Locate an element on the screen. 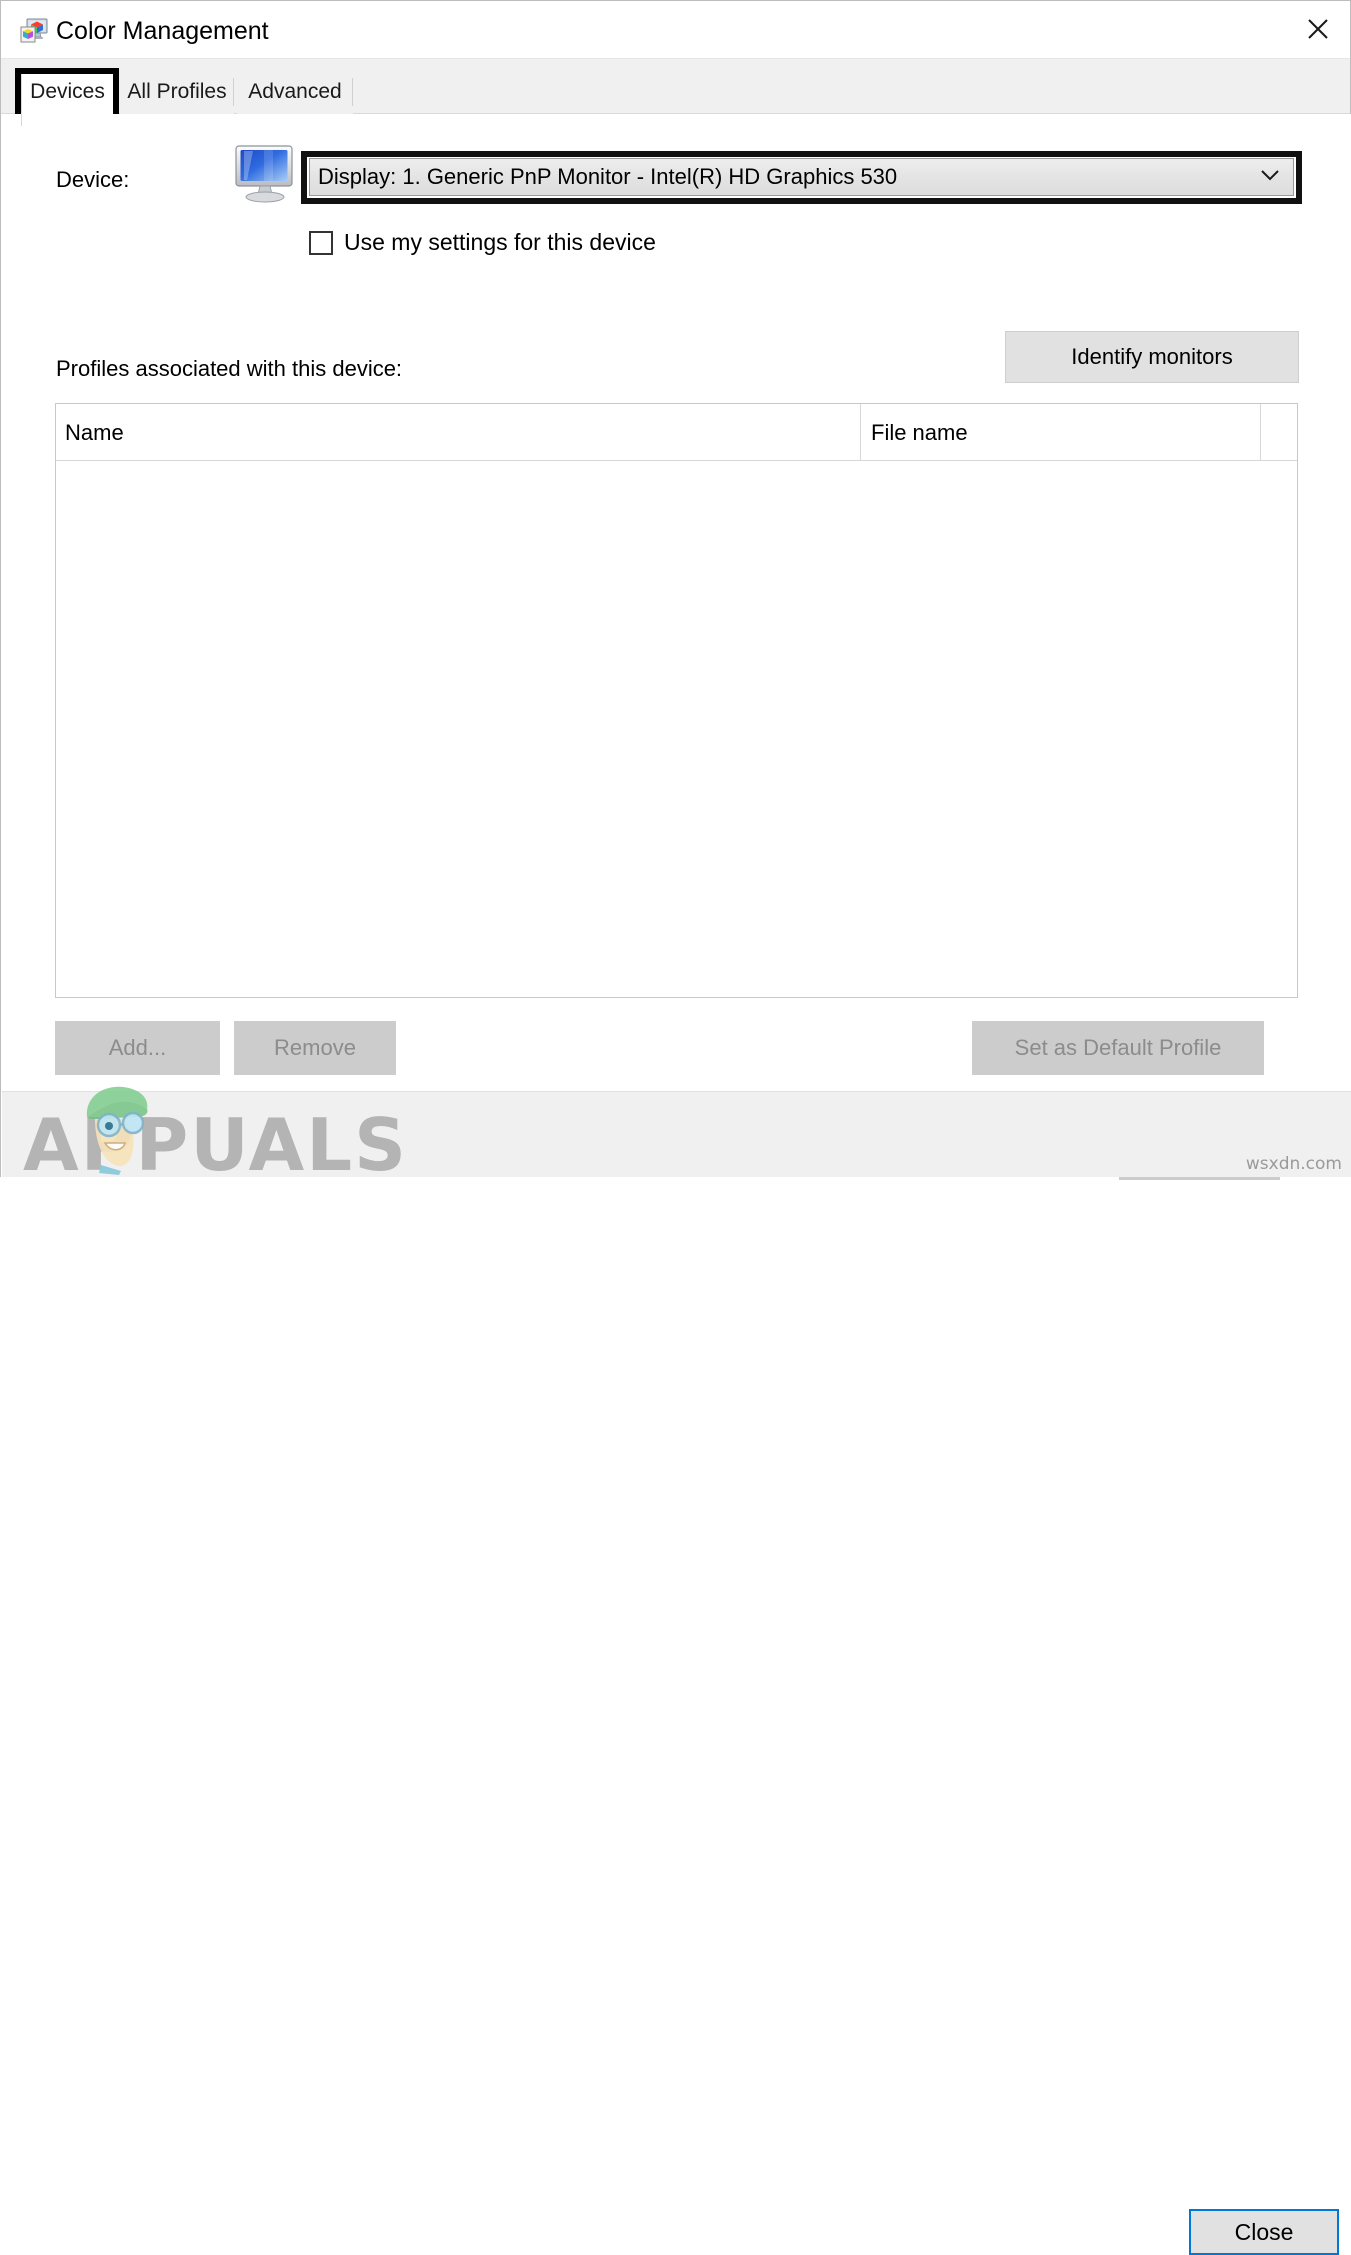 This screenshot has height=2255, width=1351. remove-profile-label: Remove is located at coordinates (315, 1047).